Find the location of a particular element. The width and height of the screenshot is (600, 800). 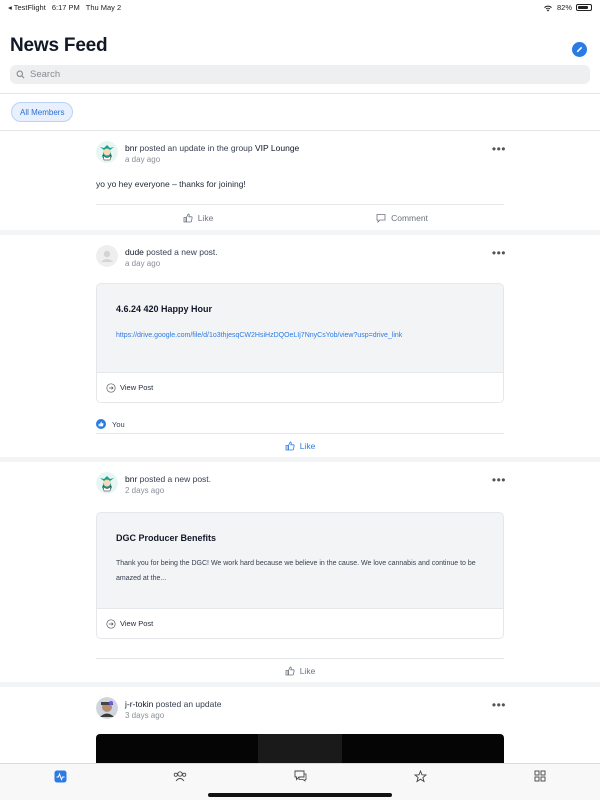

grid-icon is located at coordinates (540, 776).